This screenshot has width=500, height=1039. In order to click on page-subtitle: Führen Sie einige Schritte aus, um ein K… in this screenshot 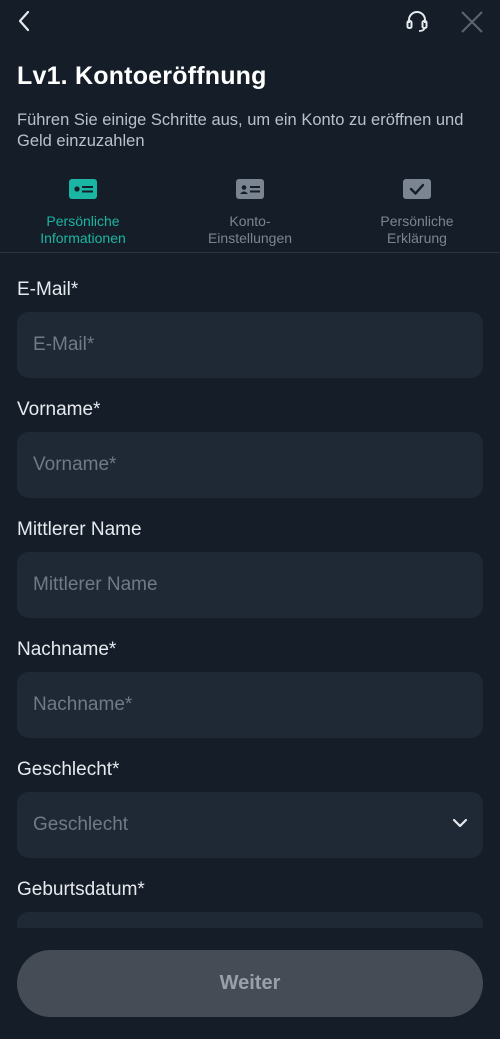, I will do `click(240, 130)`.